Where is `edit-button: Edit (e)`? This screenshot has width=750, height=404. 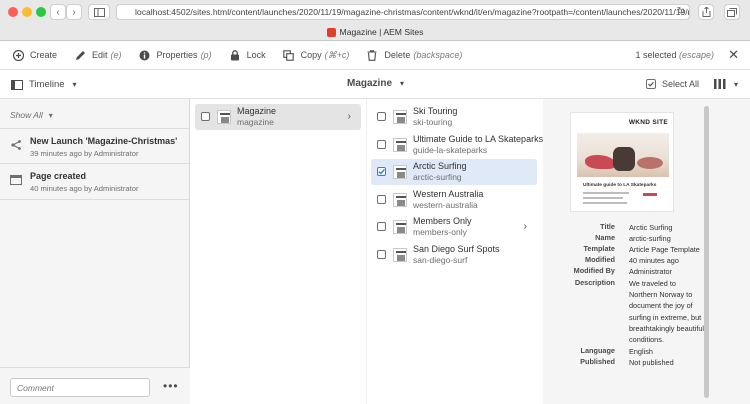
edit-button: Edit (e) is located at coordinates (98, 55).